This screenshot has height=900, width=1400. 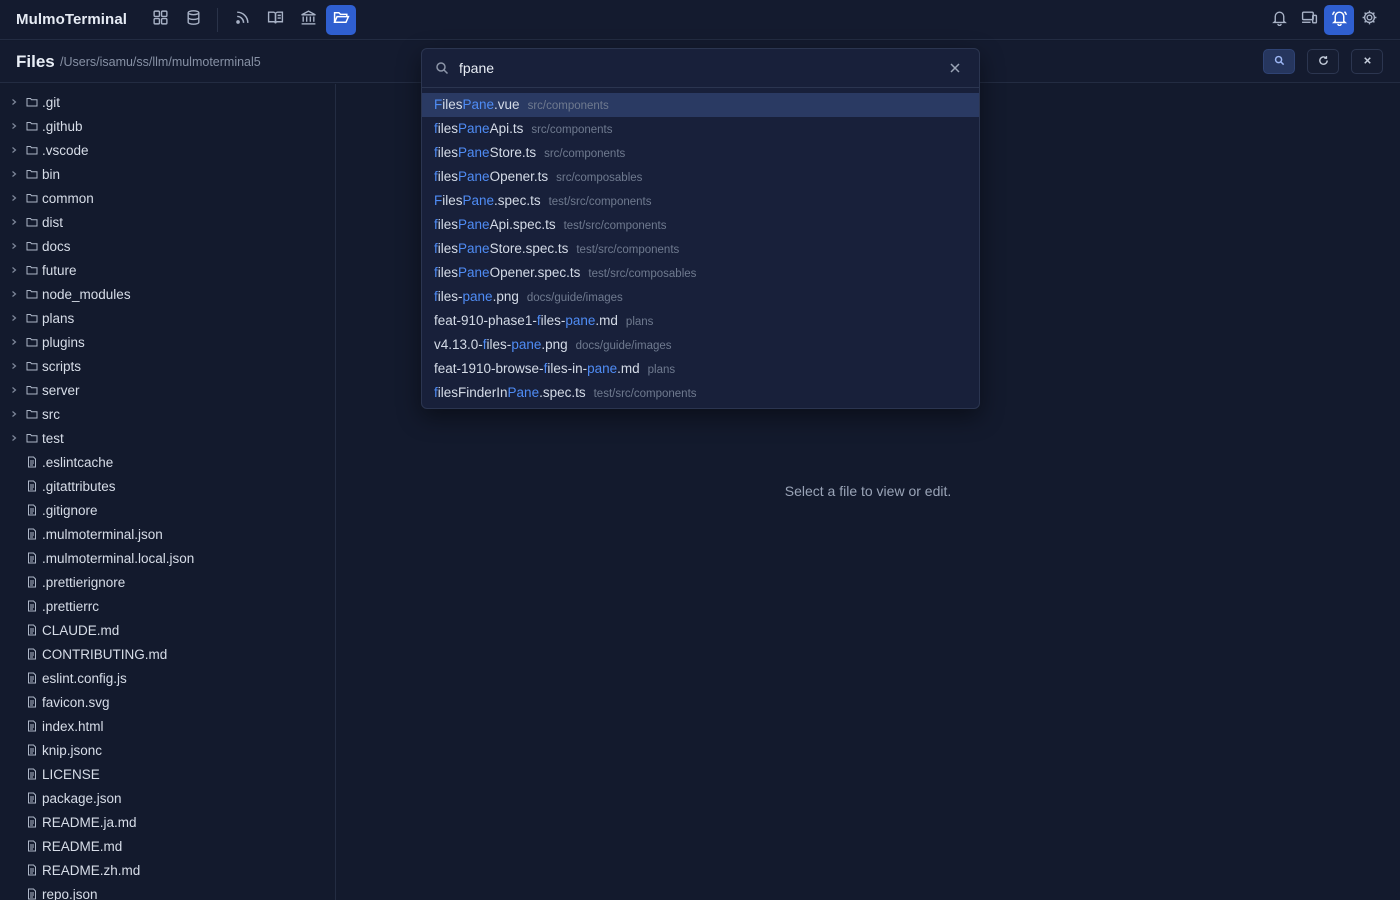 What do you see at coordinates (567, 368) in the screenshot?
I see `filename-segment: iles-in-` at bounding box center [567, 368].